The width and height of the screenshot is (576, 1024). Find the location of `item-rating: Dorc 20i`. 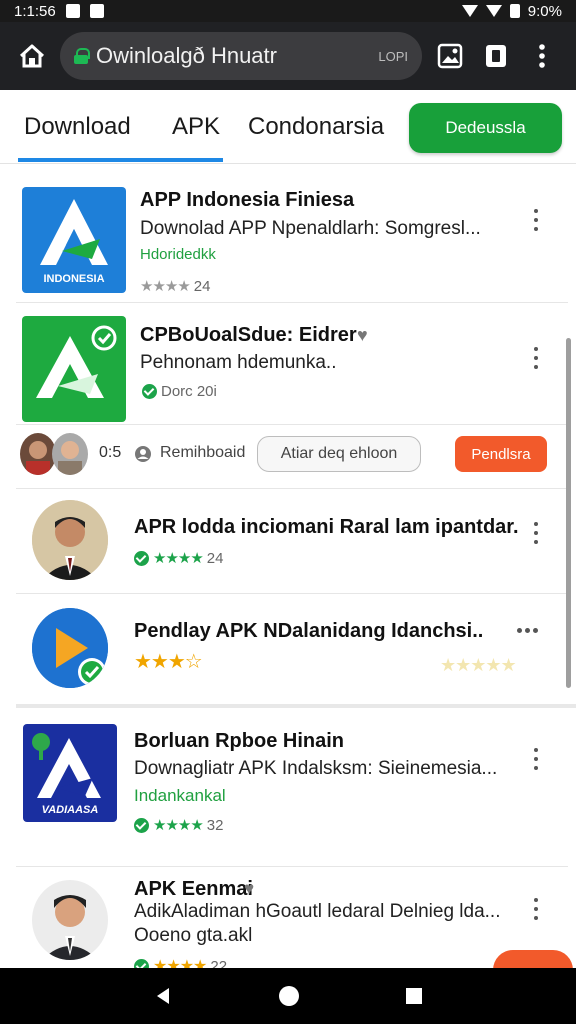

item-rating: Dorc 20i is located at coordinates (179, 391).